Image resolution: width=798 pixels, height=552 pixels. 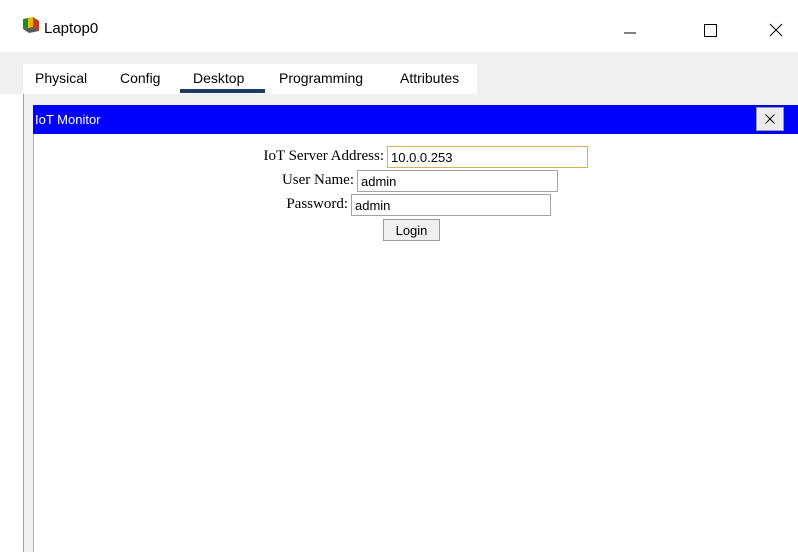 I want to click on maximize-icon, so click(x=710, y=28).